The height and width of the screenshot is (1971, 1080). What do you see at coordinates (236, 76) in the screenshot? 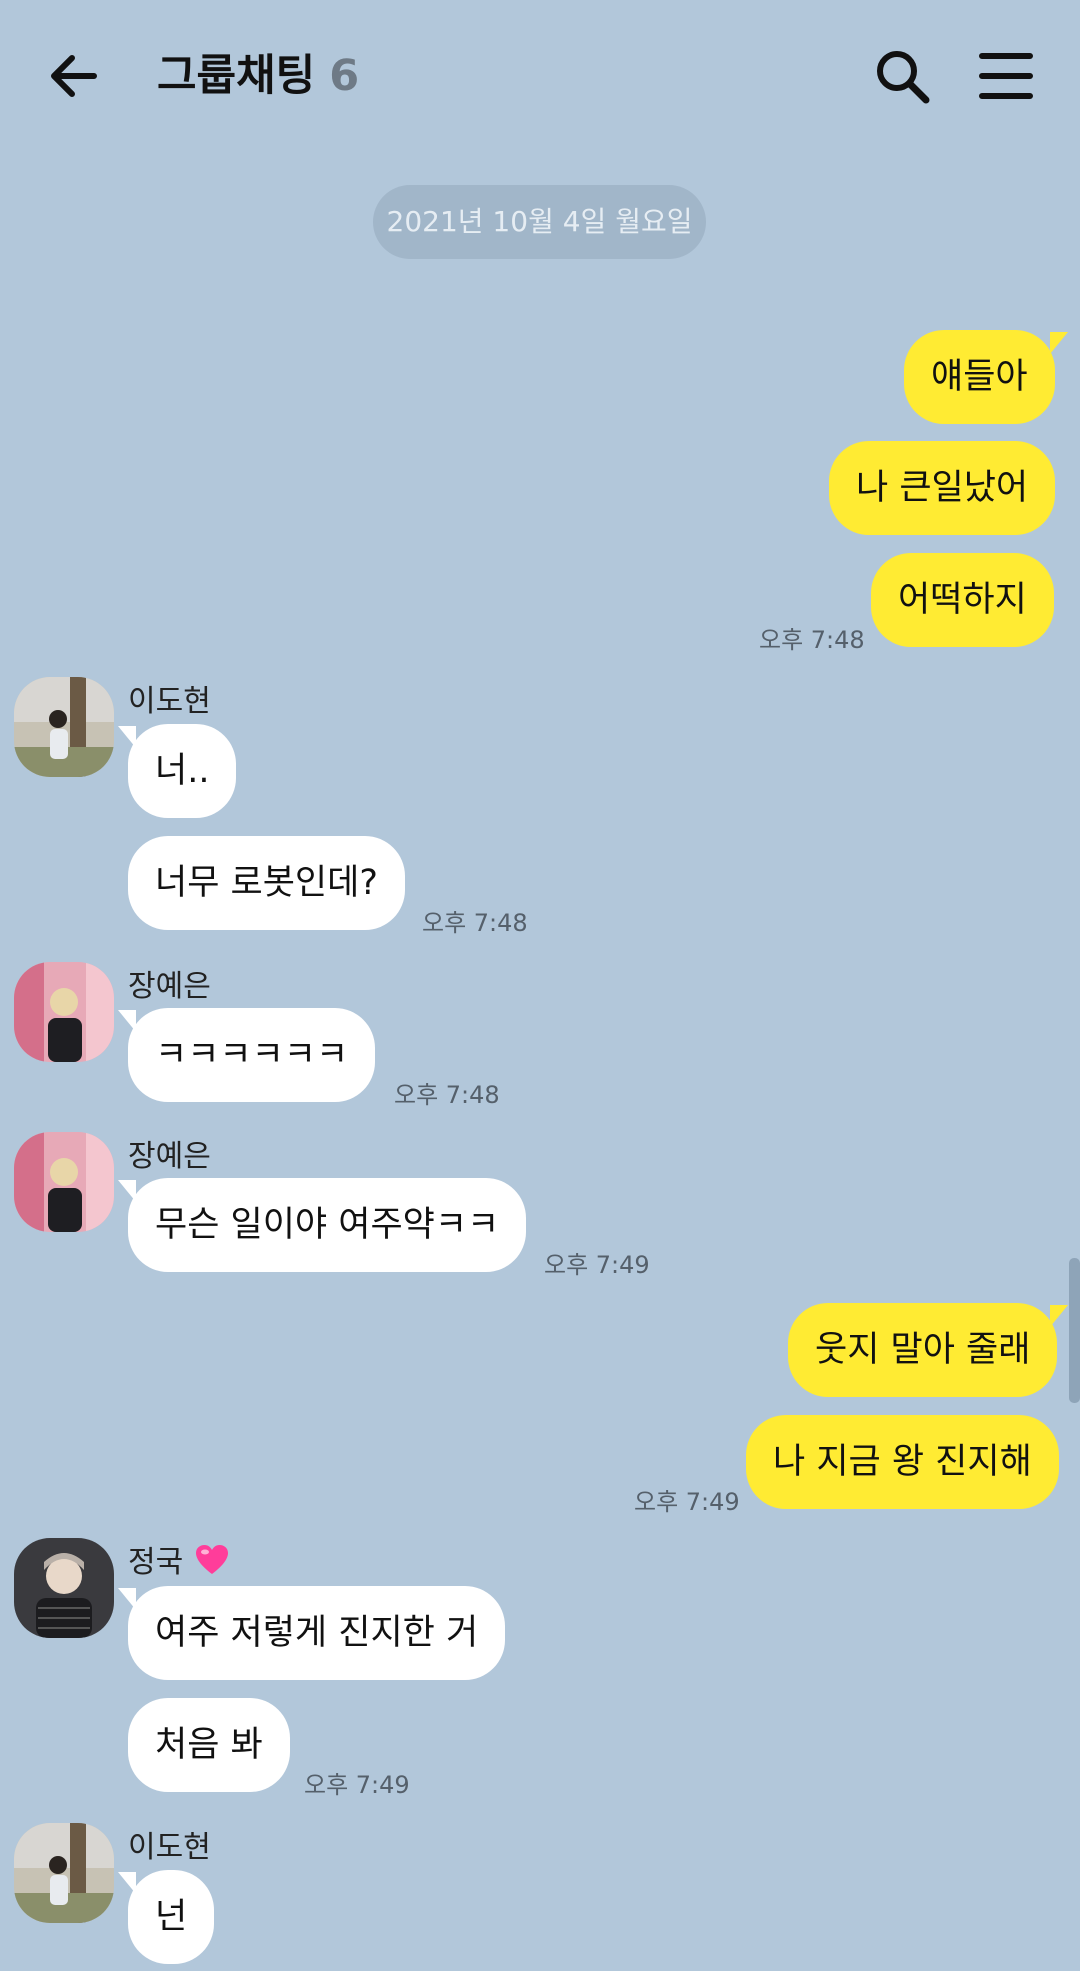
I see `chat-room-name: 그룹채팅` at bounding box center [236, 76].